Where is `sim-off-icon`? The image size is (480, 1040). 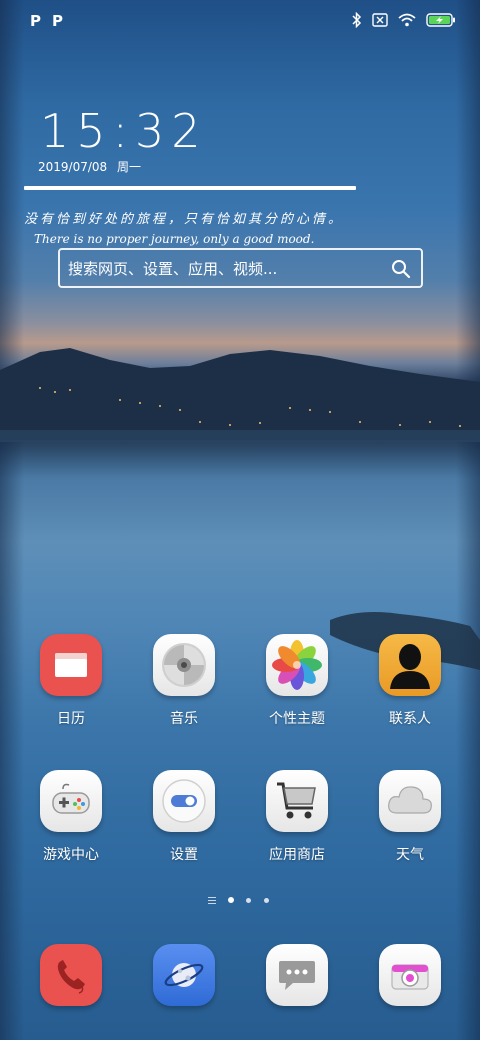
sim-off-icon is located at coordinates (380, 20).